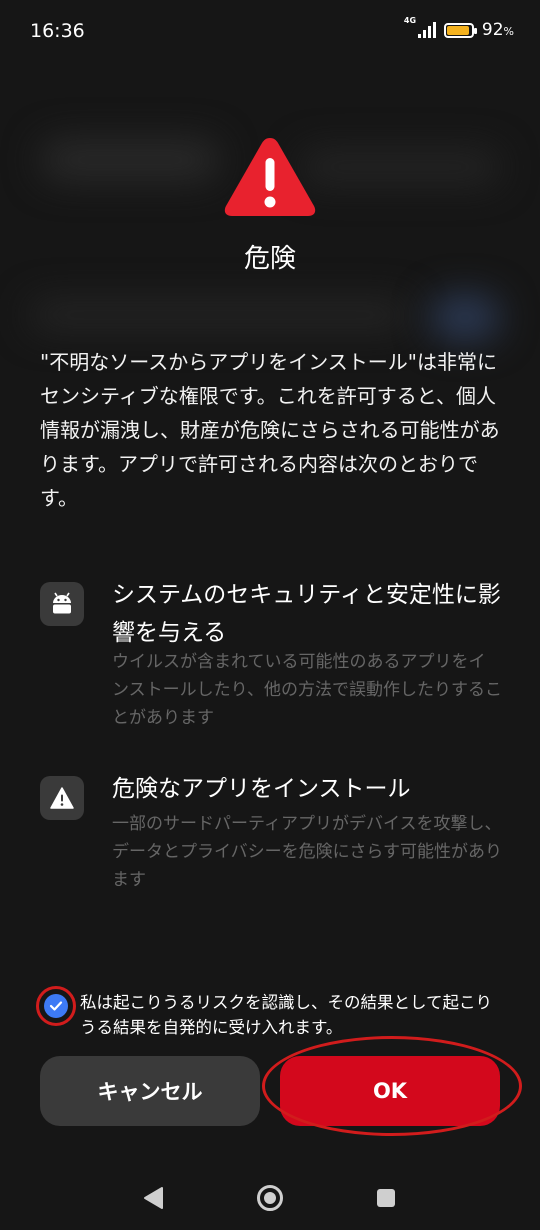  Describe the element at coordinates (386, 1198) in the screenshot. I see `recents-square-icon` at that location.